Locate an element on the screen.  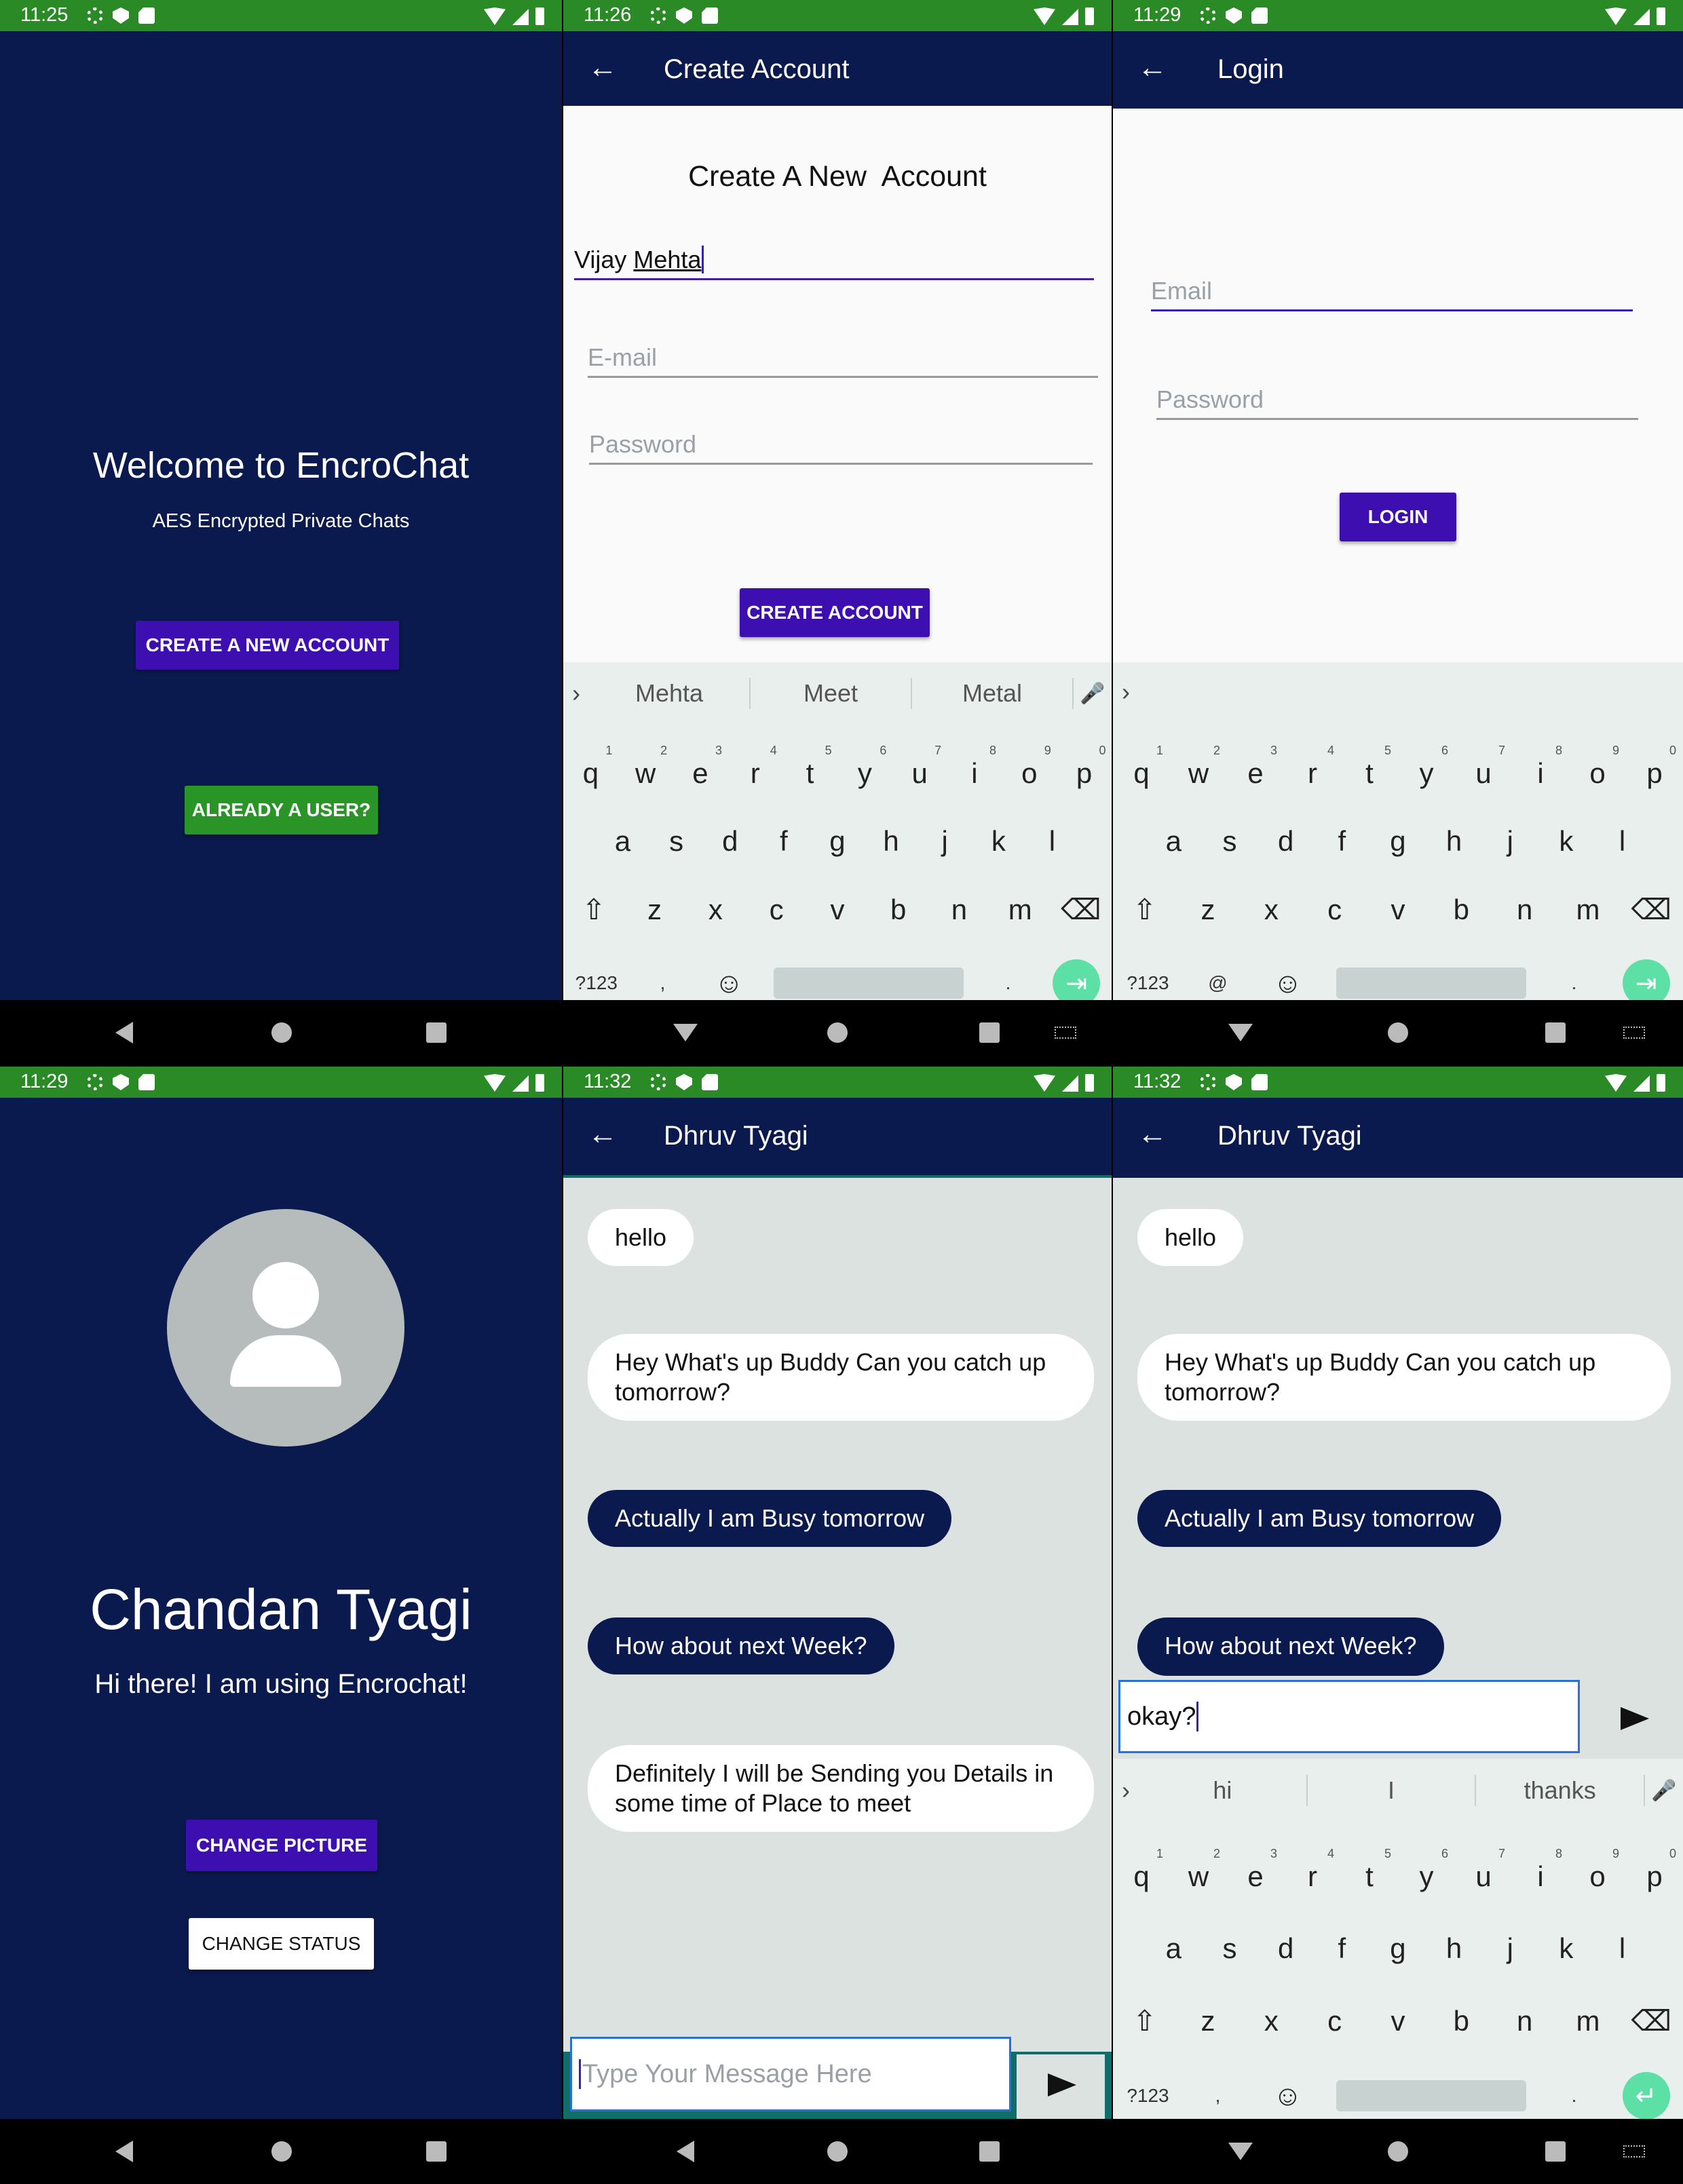
suggestion-word: Metal is located at coordinates (993, 693).